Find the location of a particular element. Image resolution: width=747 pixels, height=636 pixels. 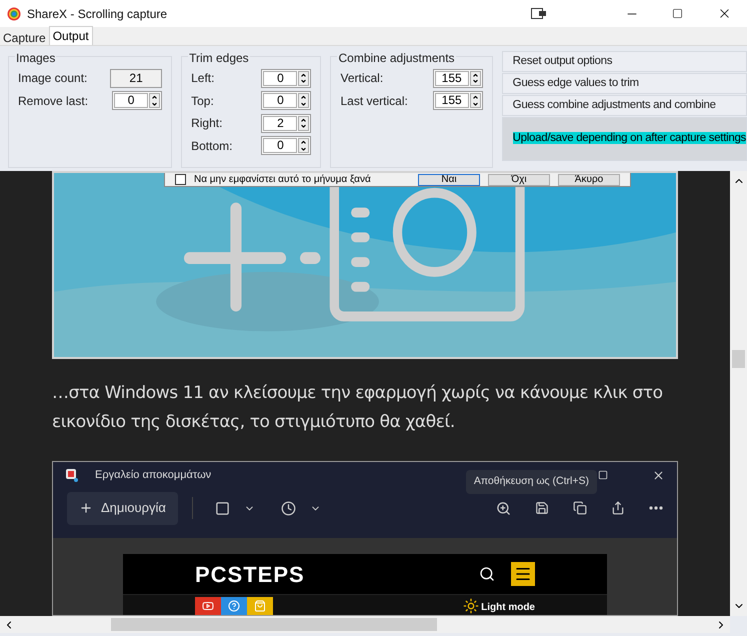

field-label: Last vertical: is located at coordinates (374, 101).